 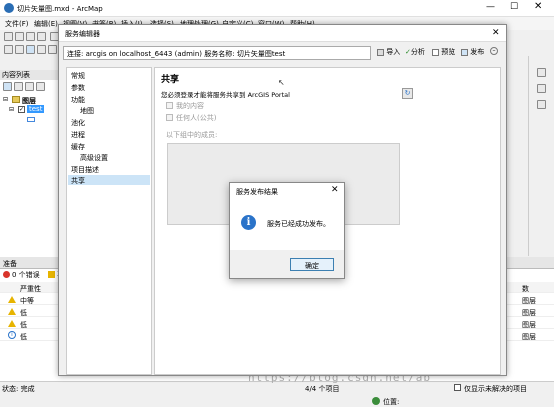 I want to click on open-icon, so click(x=19, y=36).